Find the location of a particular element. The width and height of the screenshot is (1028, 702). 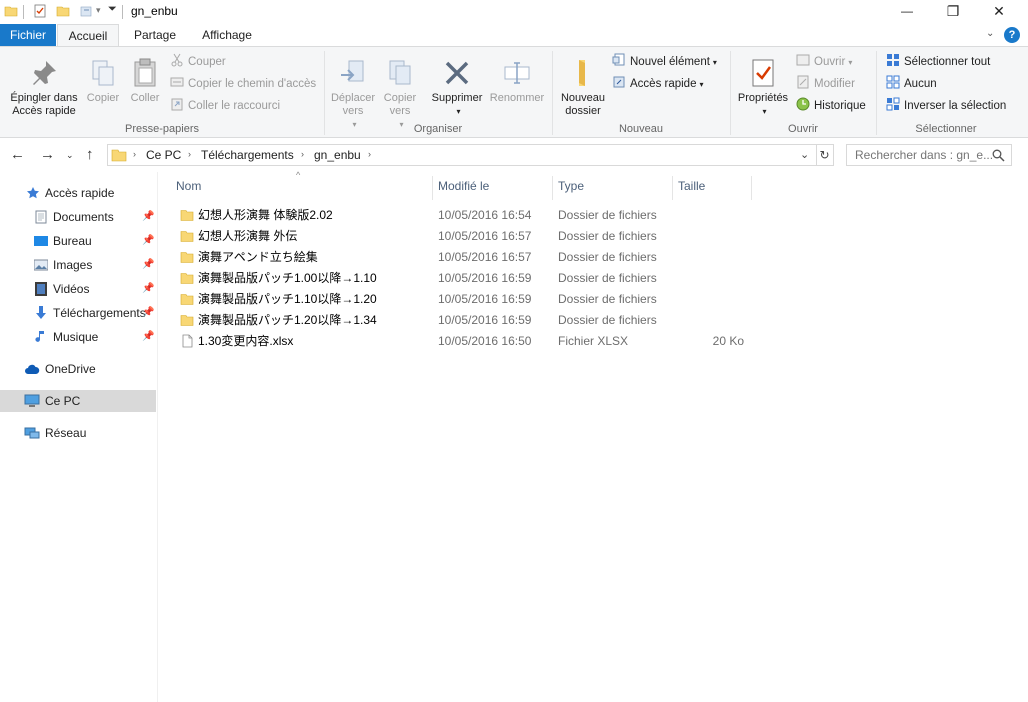

open-button: Ouvrir ▾ is located at coordinates (824, 62).